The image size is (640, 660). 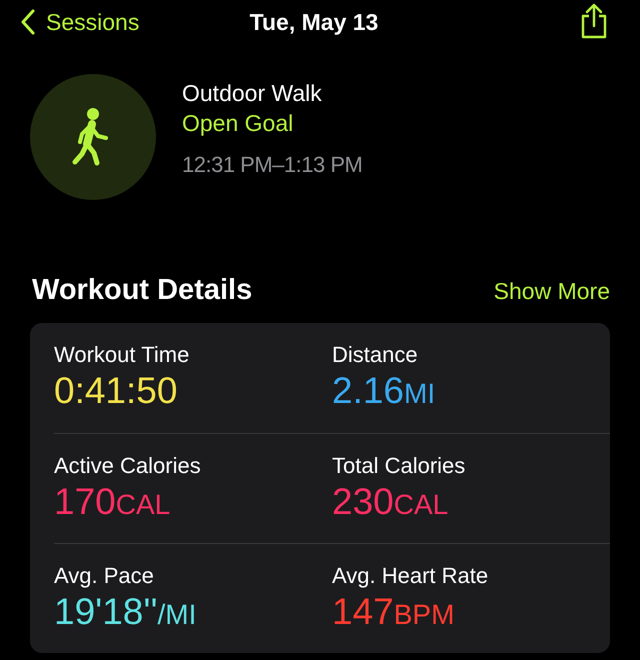 I want to click on time-range: 12:31 PM–1:13 PM, so click(x=272, y=165).